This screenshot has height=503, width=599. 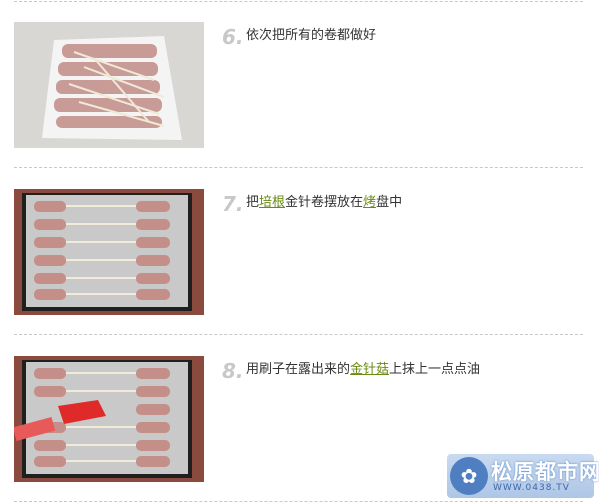 What do you see at coordinates (233, 204) in the screenshot?
I see `step-number: 7.` at bounding box center [233, 204].